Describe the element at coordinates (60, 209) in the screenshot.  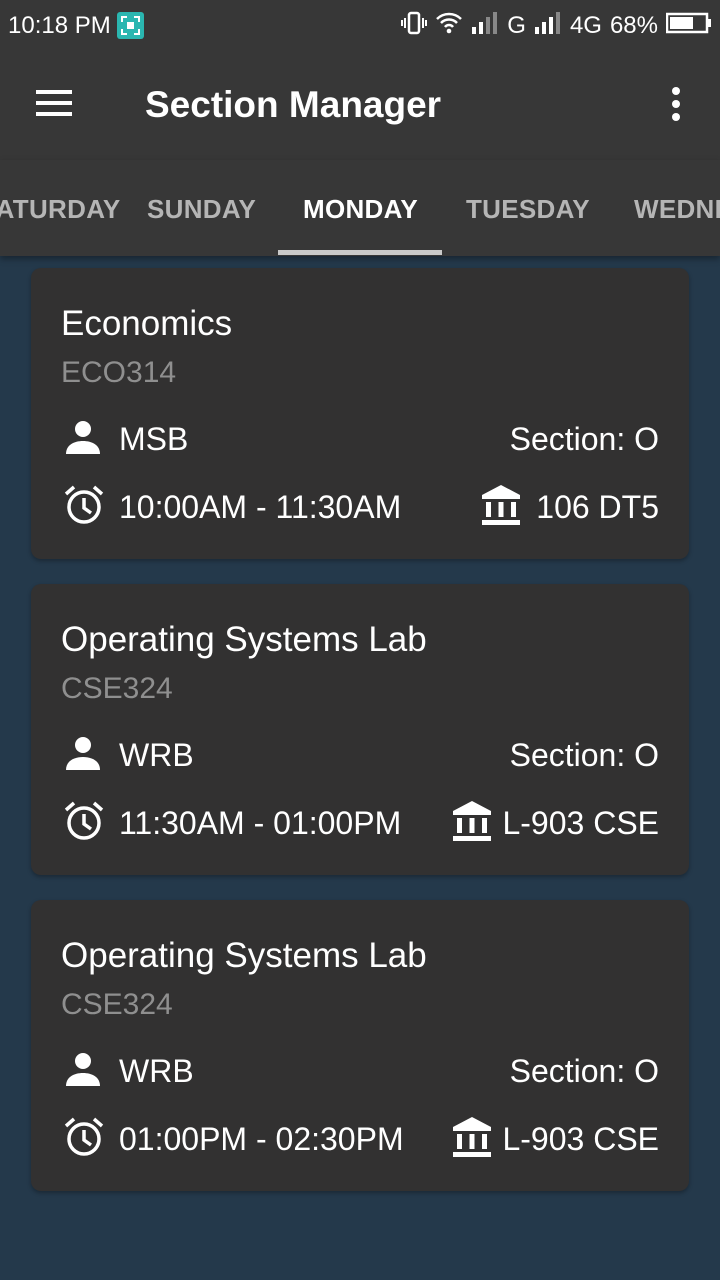
I see `tab-saturday: SATURDAY` at that location.